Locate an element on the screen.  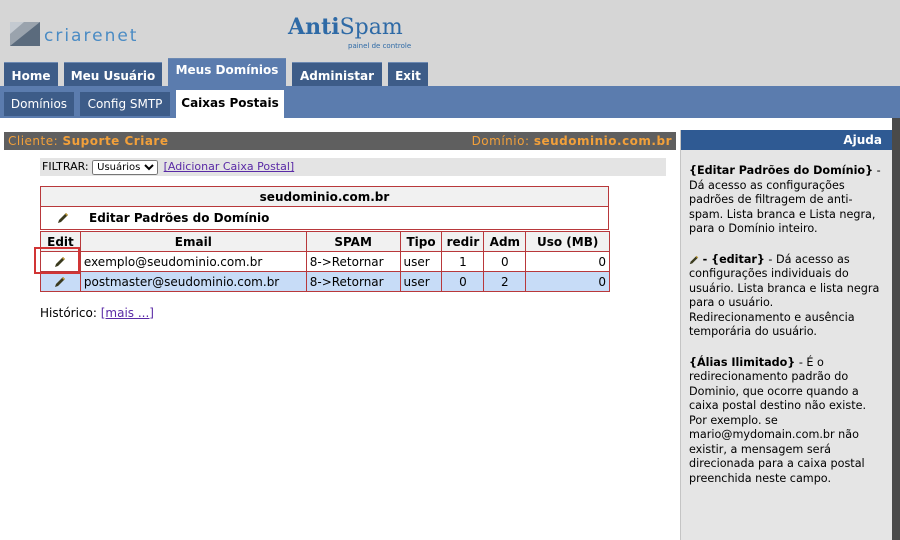
domain-title: seudominio.com.br is located at coordinates (324, 197).